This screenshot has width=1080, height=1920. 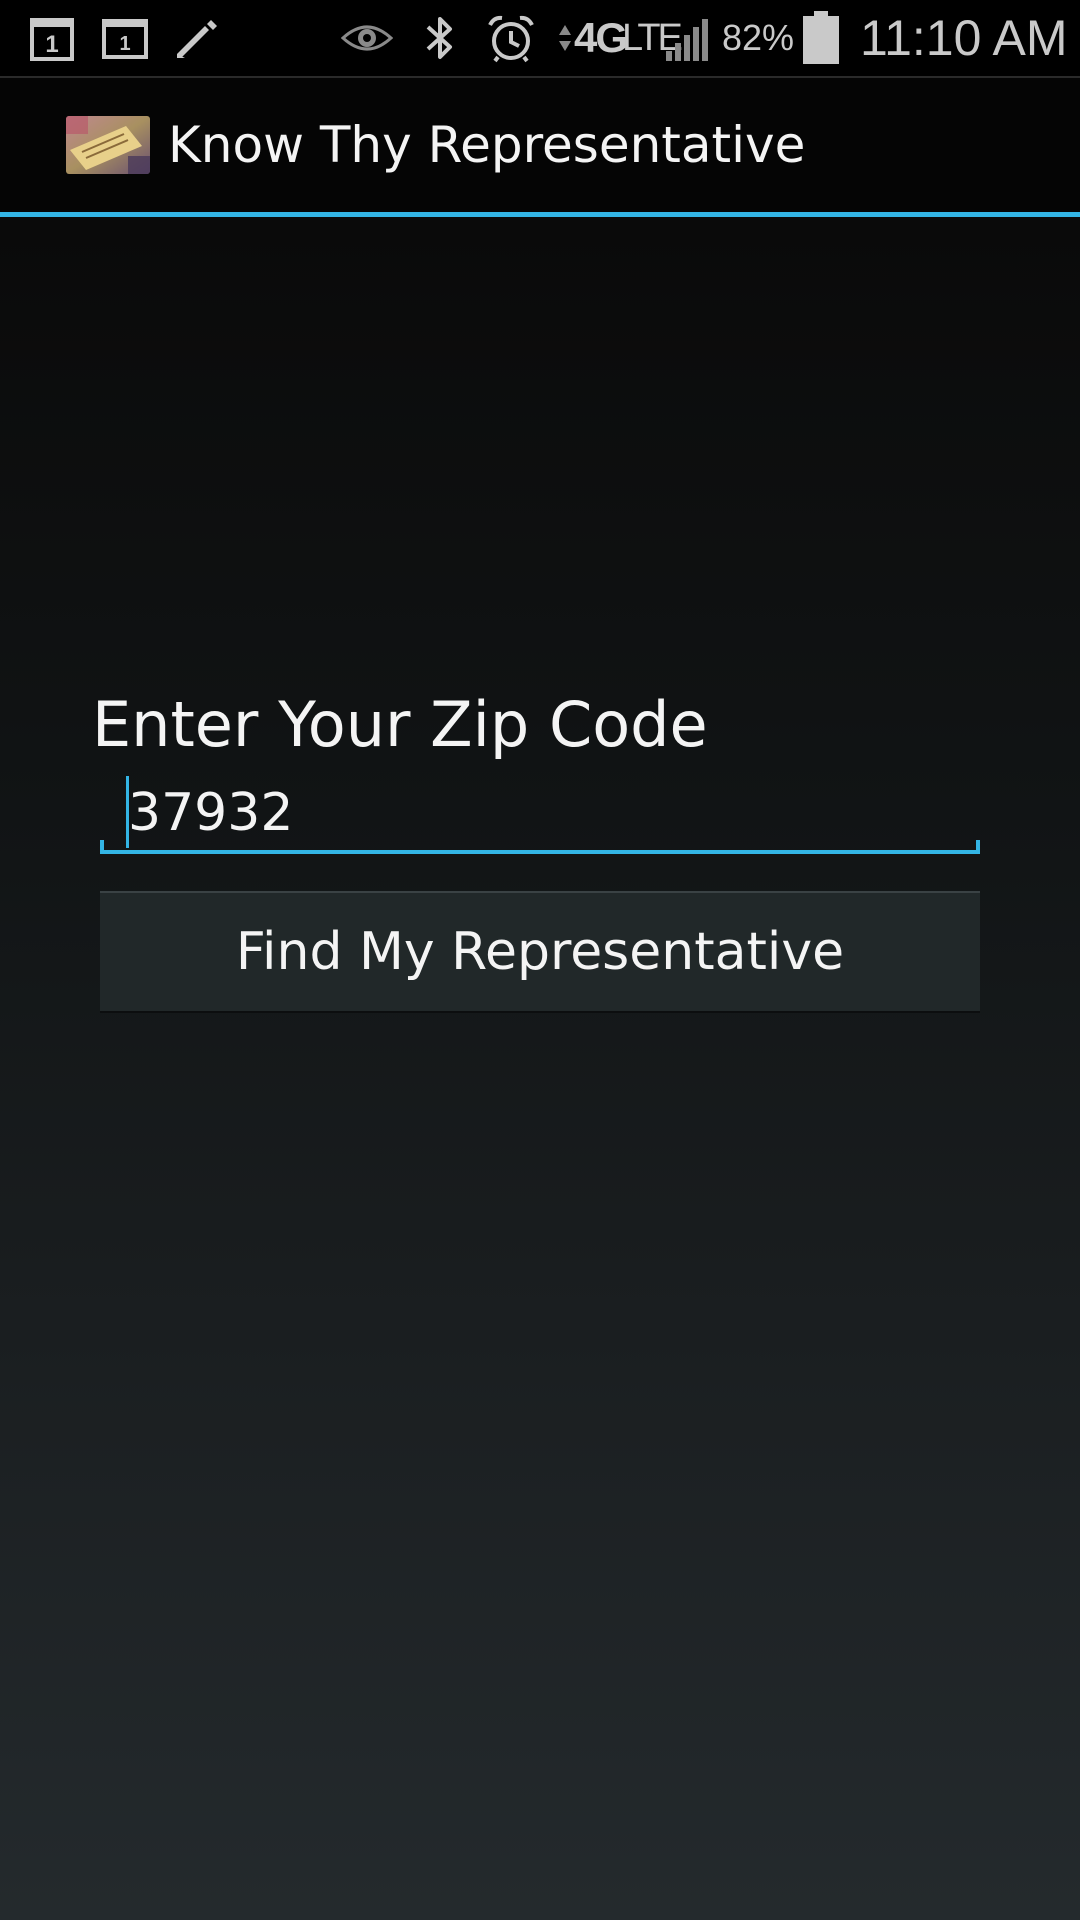 What do you see at coordinates (540, 39) in the screenshot?
I see `status-bar: 1 1 4G LTE 82% 11:10 AM` at bounding box center [540, 39].